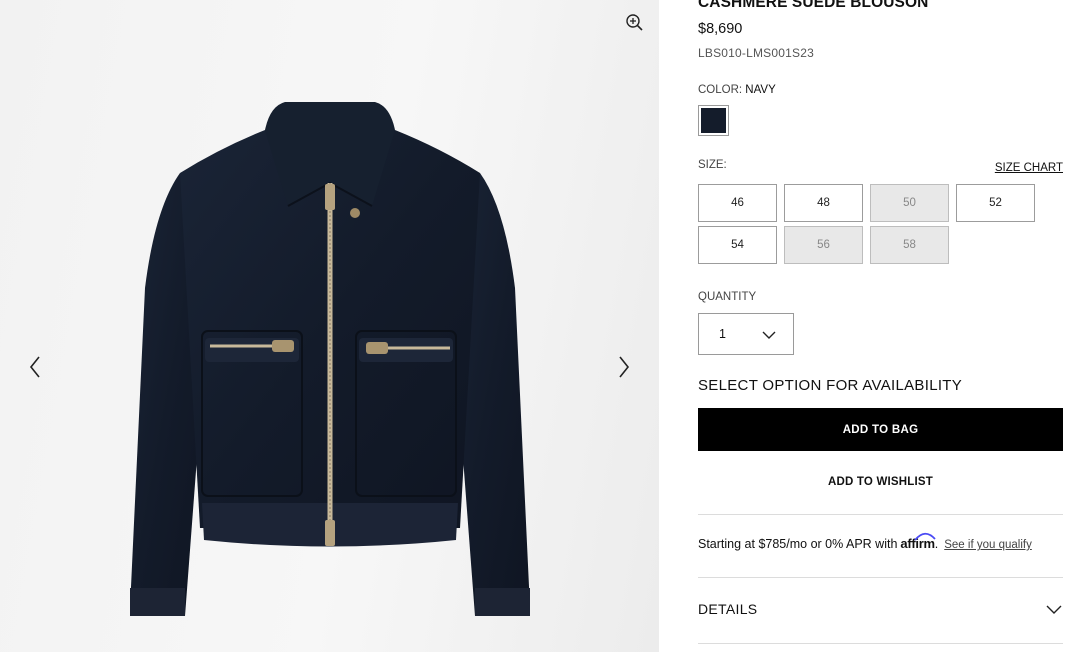  Describe the element at coordinates (823, 203) in the screenshot. I see `size-option-48: 48` at that location.